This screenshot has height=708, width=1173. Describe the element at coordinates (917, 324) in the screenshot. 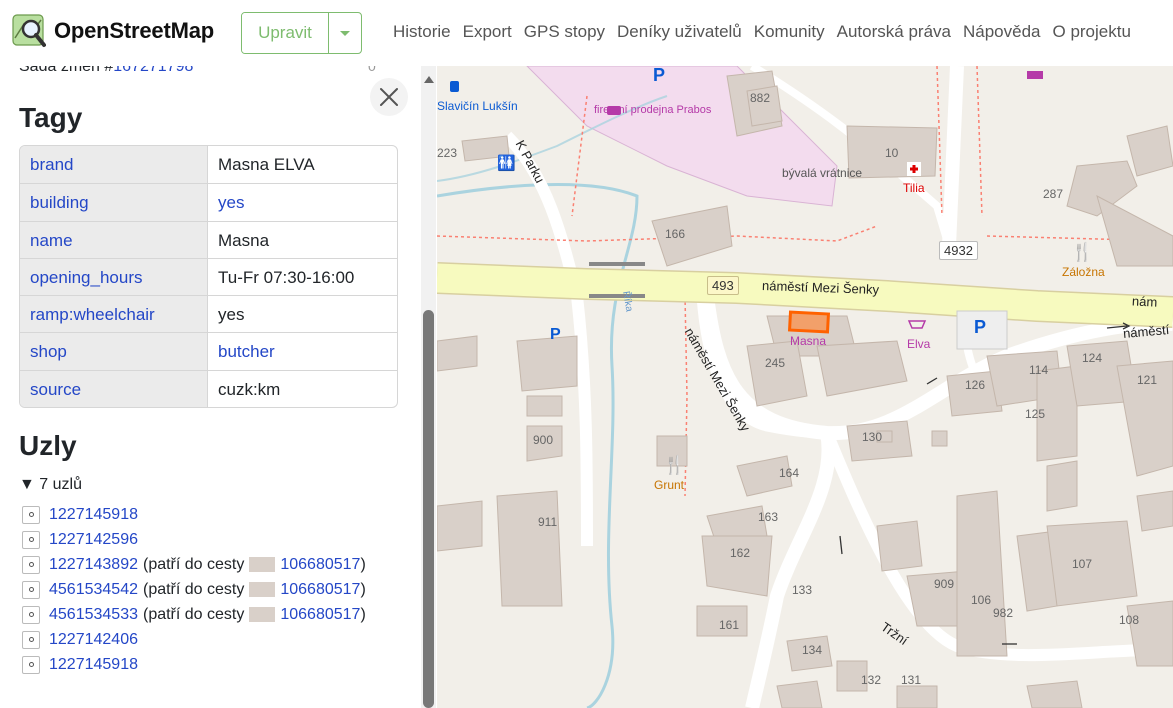

I see `supermarket-basket-icon` at that location.